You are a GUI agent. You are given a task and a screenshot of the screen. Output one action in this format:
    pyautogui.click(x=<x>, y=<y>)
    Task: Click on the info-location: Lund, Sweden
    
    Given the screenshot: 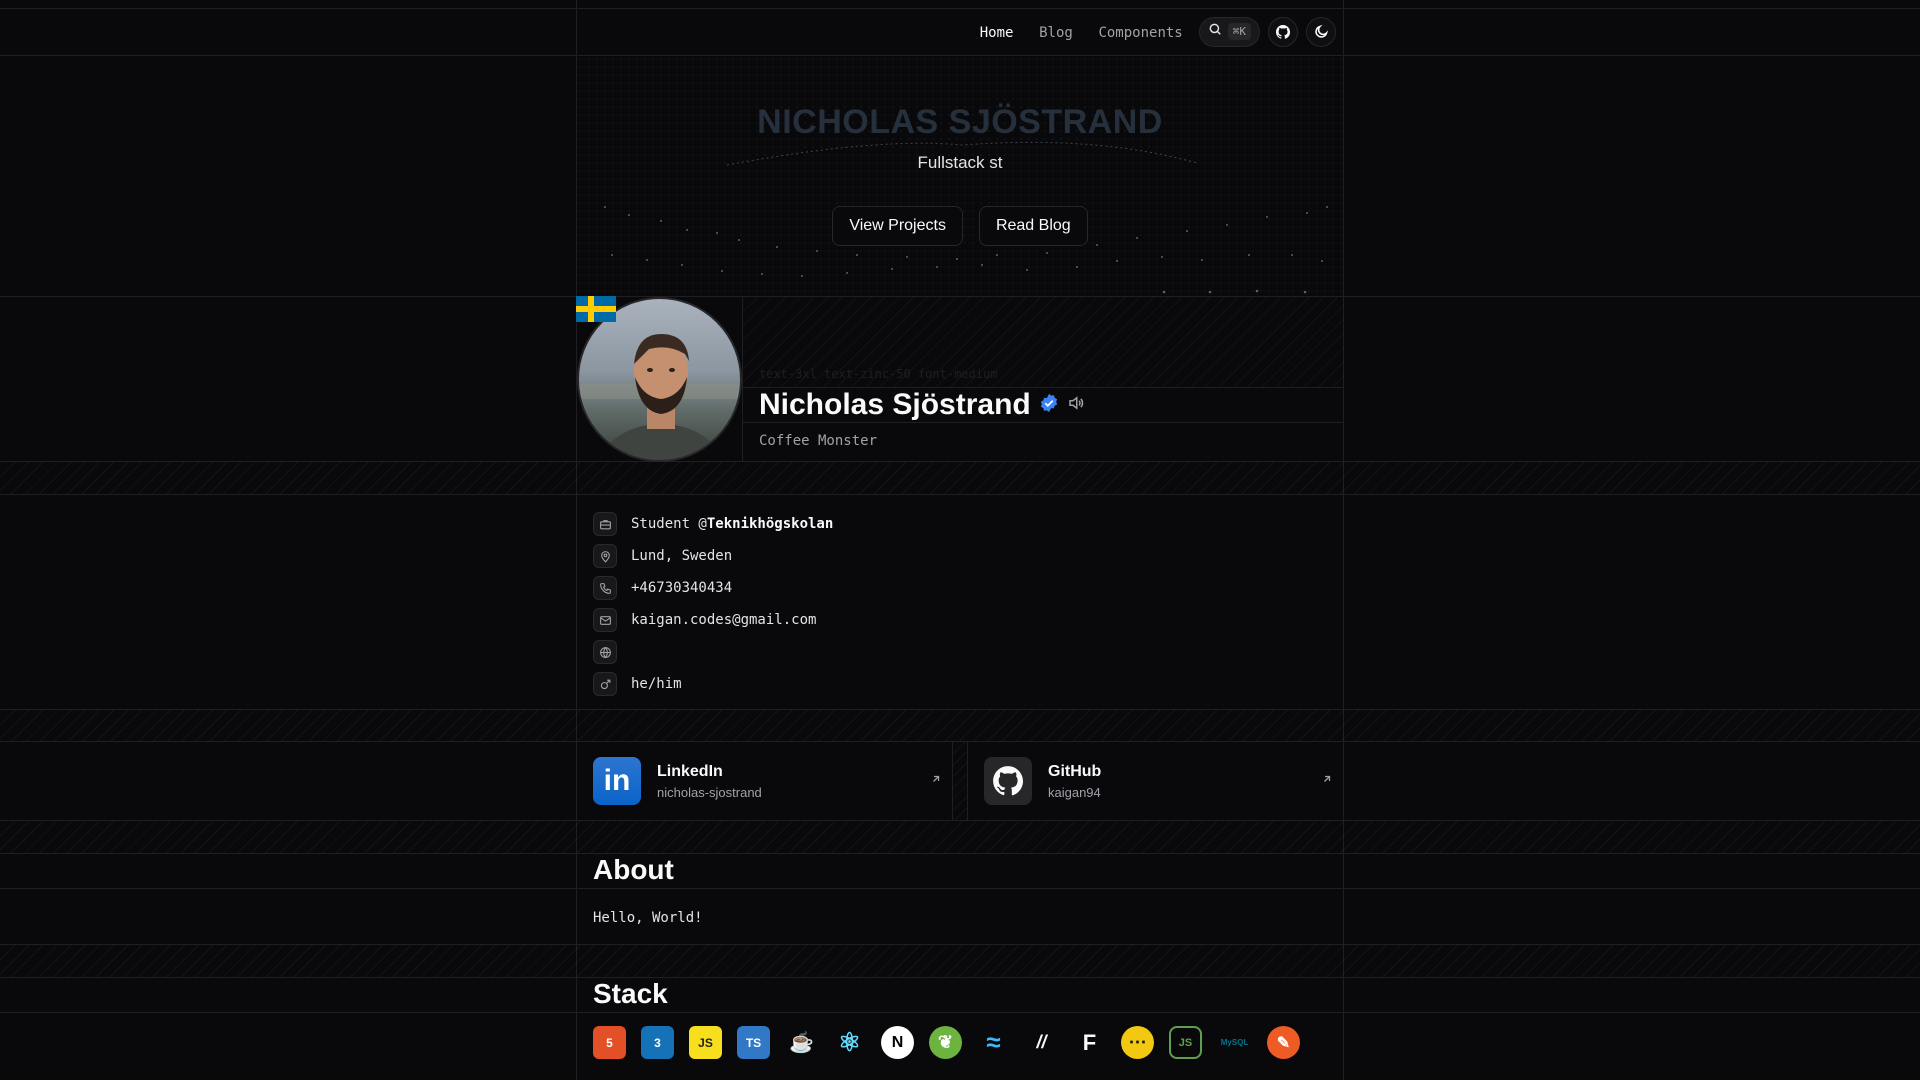 What is the action you would take?
    pyautogui.click(x=713, y=556)
    